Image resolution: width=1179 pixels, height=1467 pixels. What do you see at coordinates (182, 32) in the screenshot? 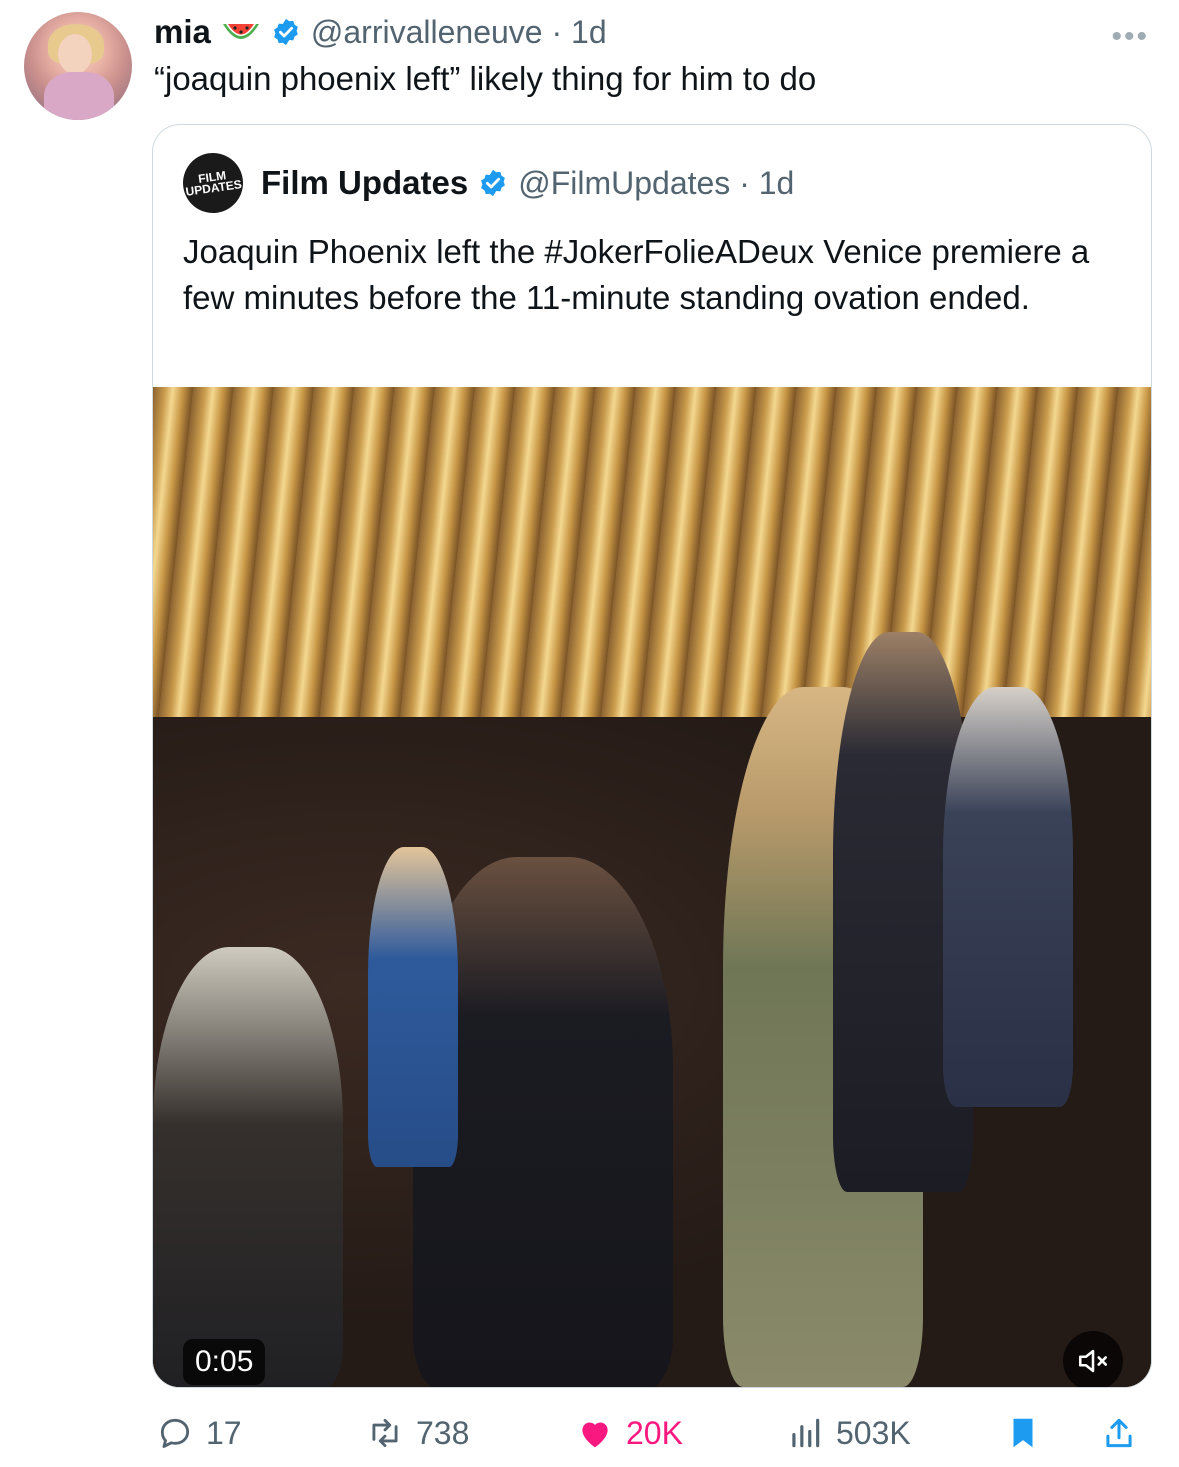
I see `author-name: mia` at bounding box center [182, 32].